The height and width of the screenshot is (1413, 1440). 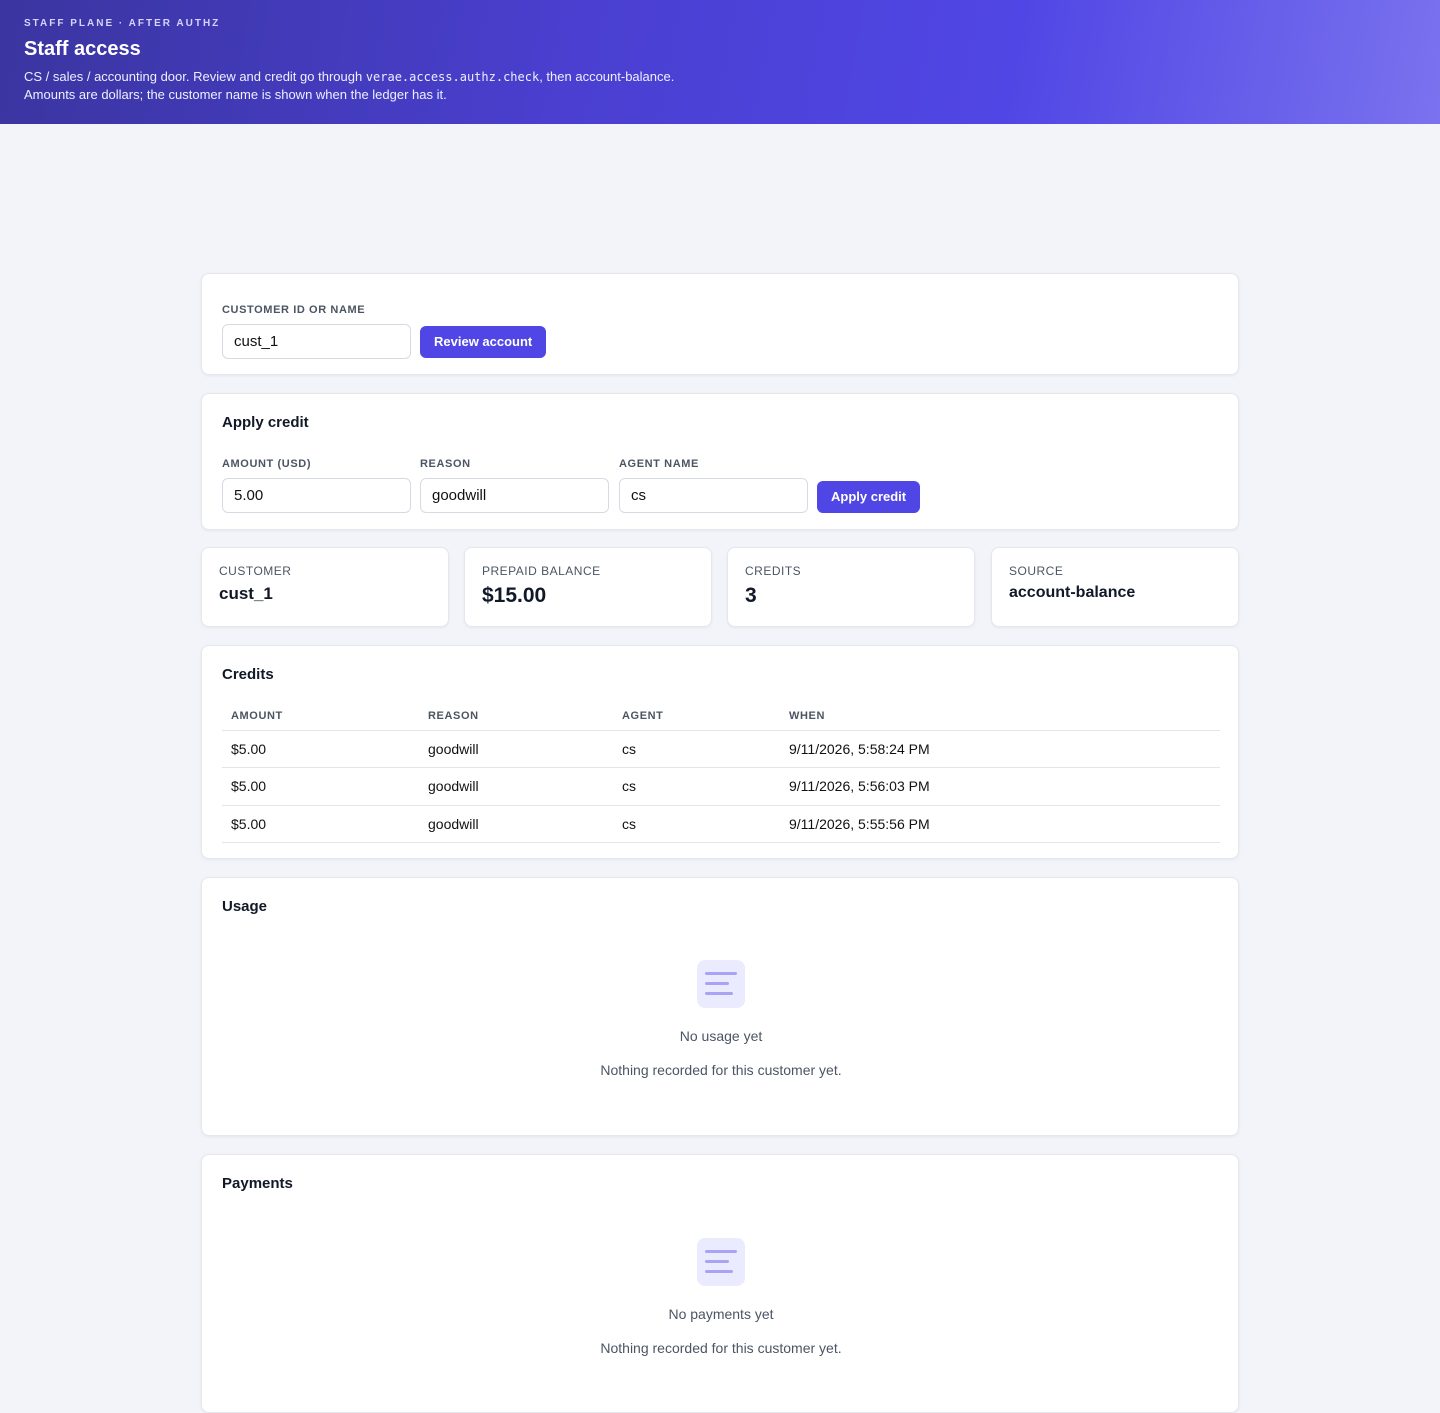 What do you see at coordinates (514, 595) in the screenshot?
I see `stat-value: $15.00` at bounding box center [514, 595].